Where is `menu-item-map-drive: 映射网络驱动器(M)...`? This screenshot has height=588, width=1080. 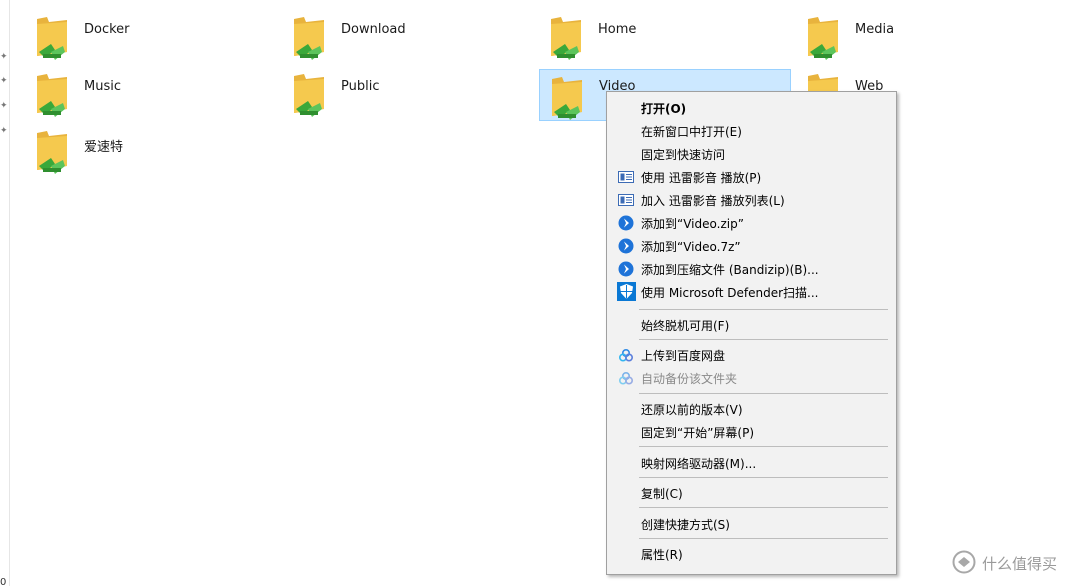
menu-item-map-drive: 映射网络驱动器(M)... is located at coordinates (751, 462).